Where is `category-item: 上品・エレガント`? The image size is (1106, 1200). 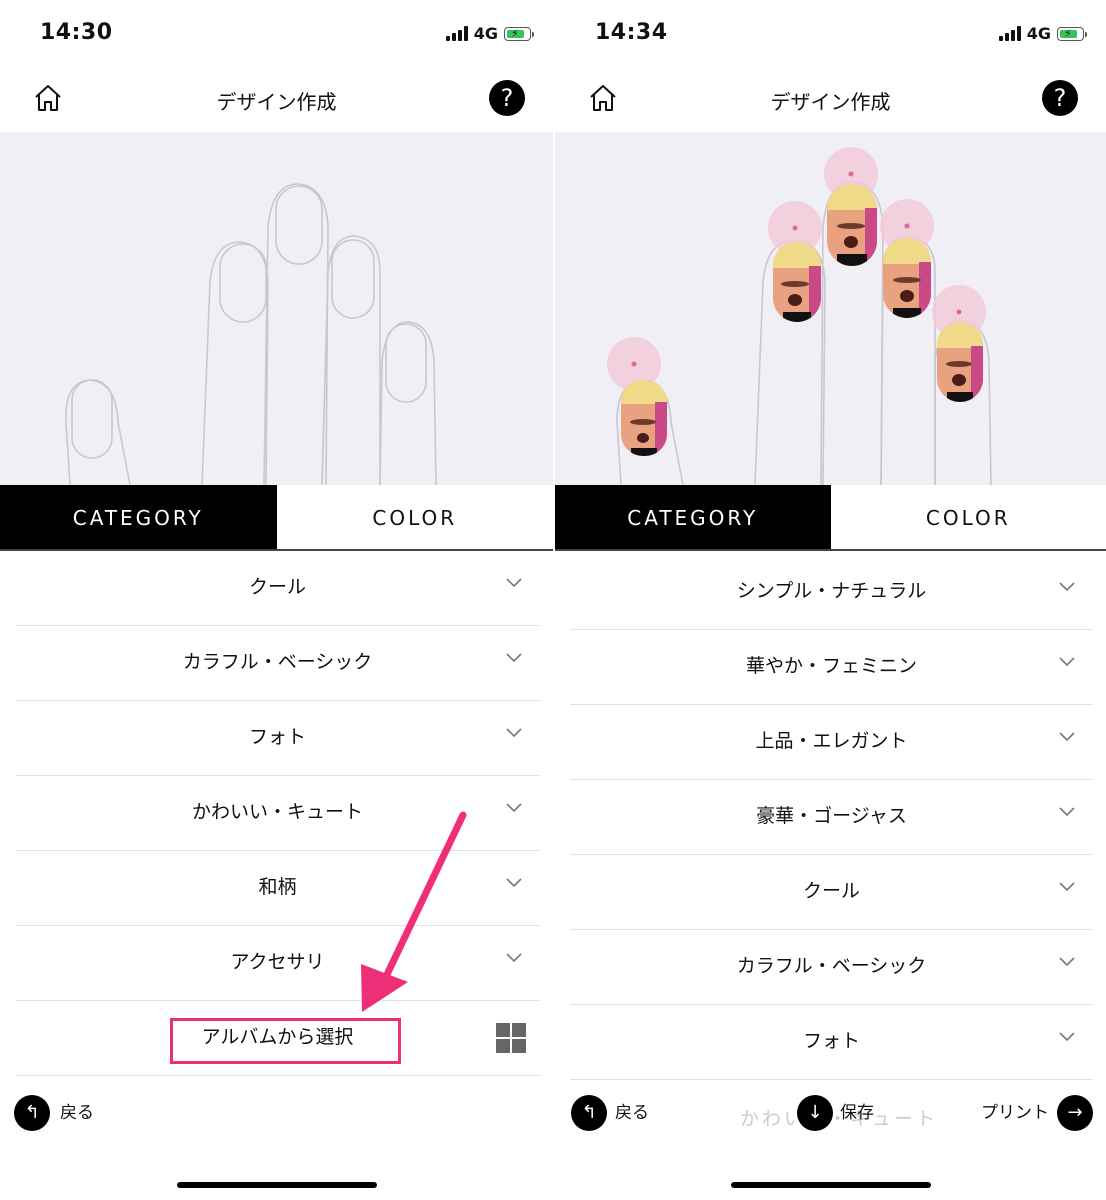
category-item: 上品・エレガント is located at coordinates (831, 742).